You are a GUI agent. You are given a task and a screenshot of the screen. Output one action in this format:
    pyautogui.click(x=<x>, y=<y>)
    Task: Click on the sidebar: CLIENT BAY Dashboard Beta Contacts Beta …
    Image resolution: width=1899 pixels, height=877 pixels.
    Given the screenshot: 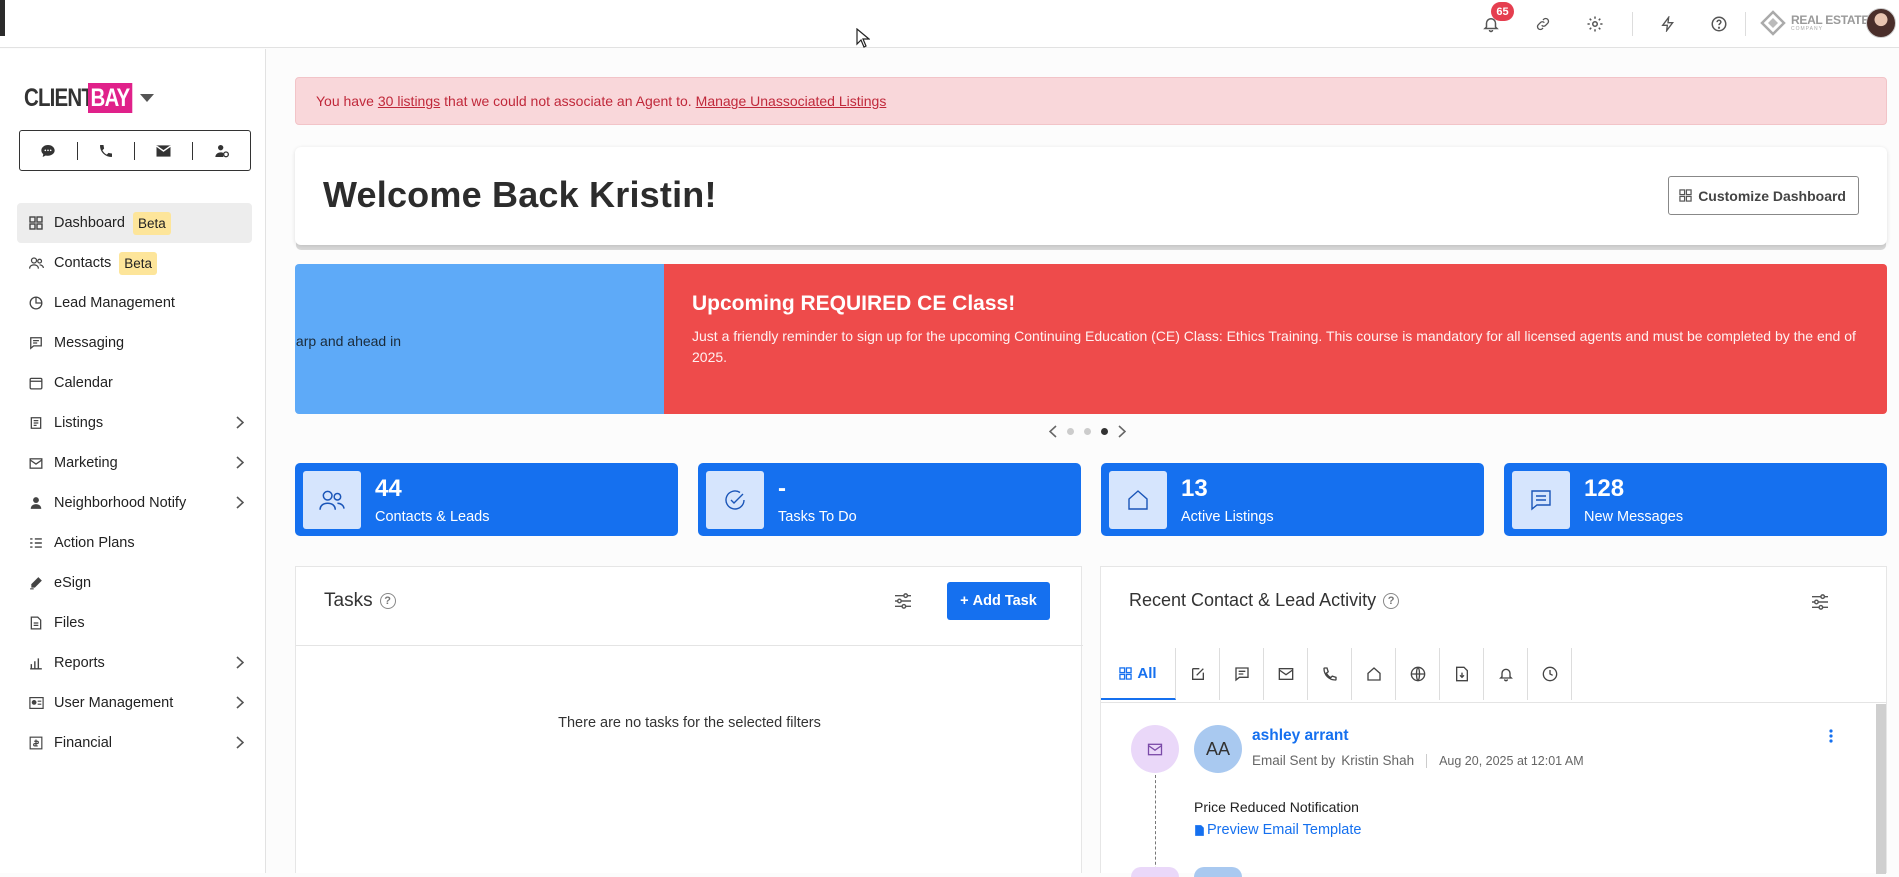 What is the action you would take?
    pyautogui.click(x=133, y=461)
    